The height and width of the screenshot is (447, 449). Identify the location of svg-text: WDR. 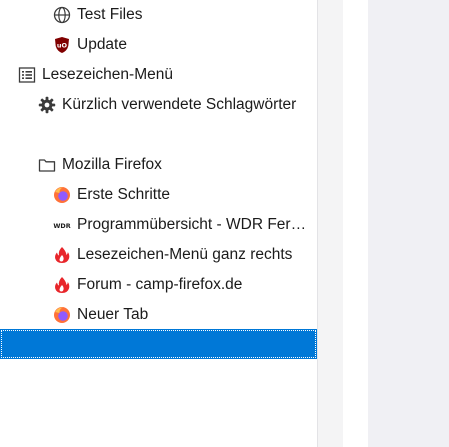
(61, 226).